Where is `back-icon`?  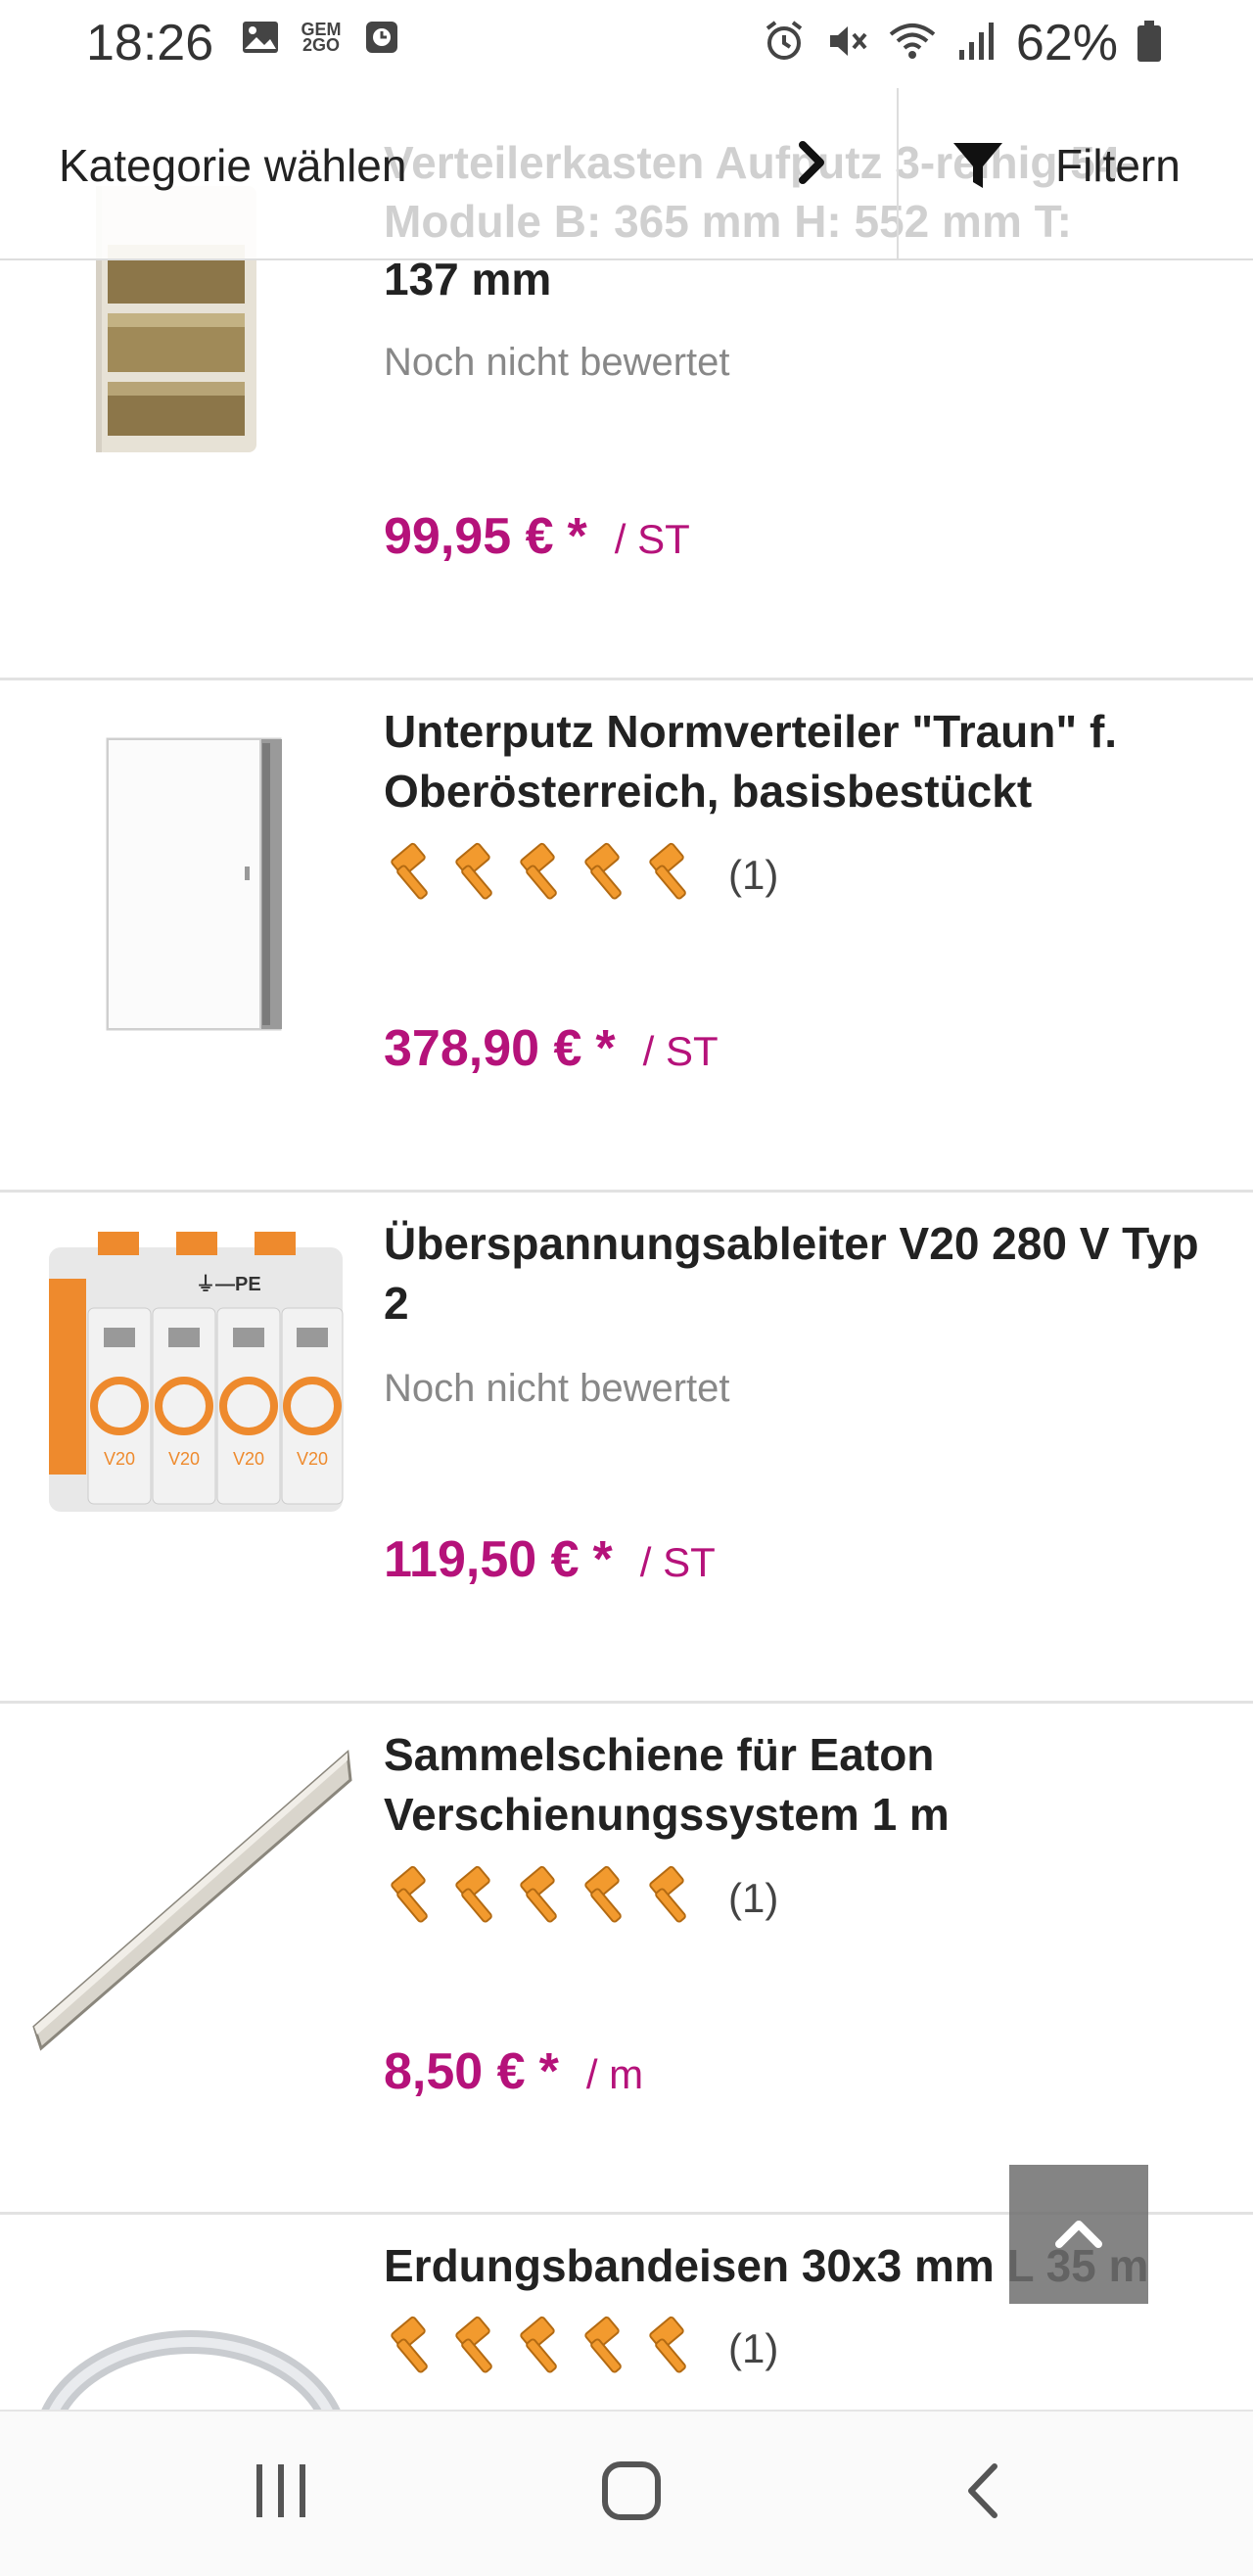 back-icon is located at coordinates (983, 2493).